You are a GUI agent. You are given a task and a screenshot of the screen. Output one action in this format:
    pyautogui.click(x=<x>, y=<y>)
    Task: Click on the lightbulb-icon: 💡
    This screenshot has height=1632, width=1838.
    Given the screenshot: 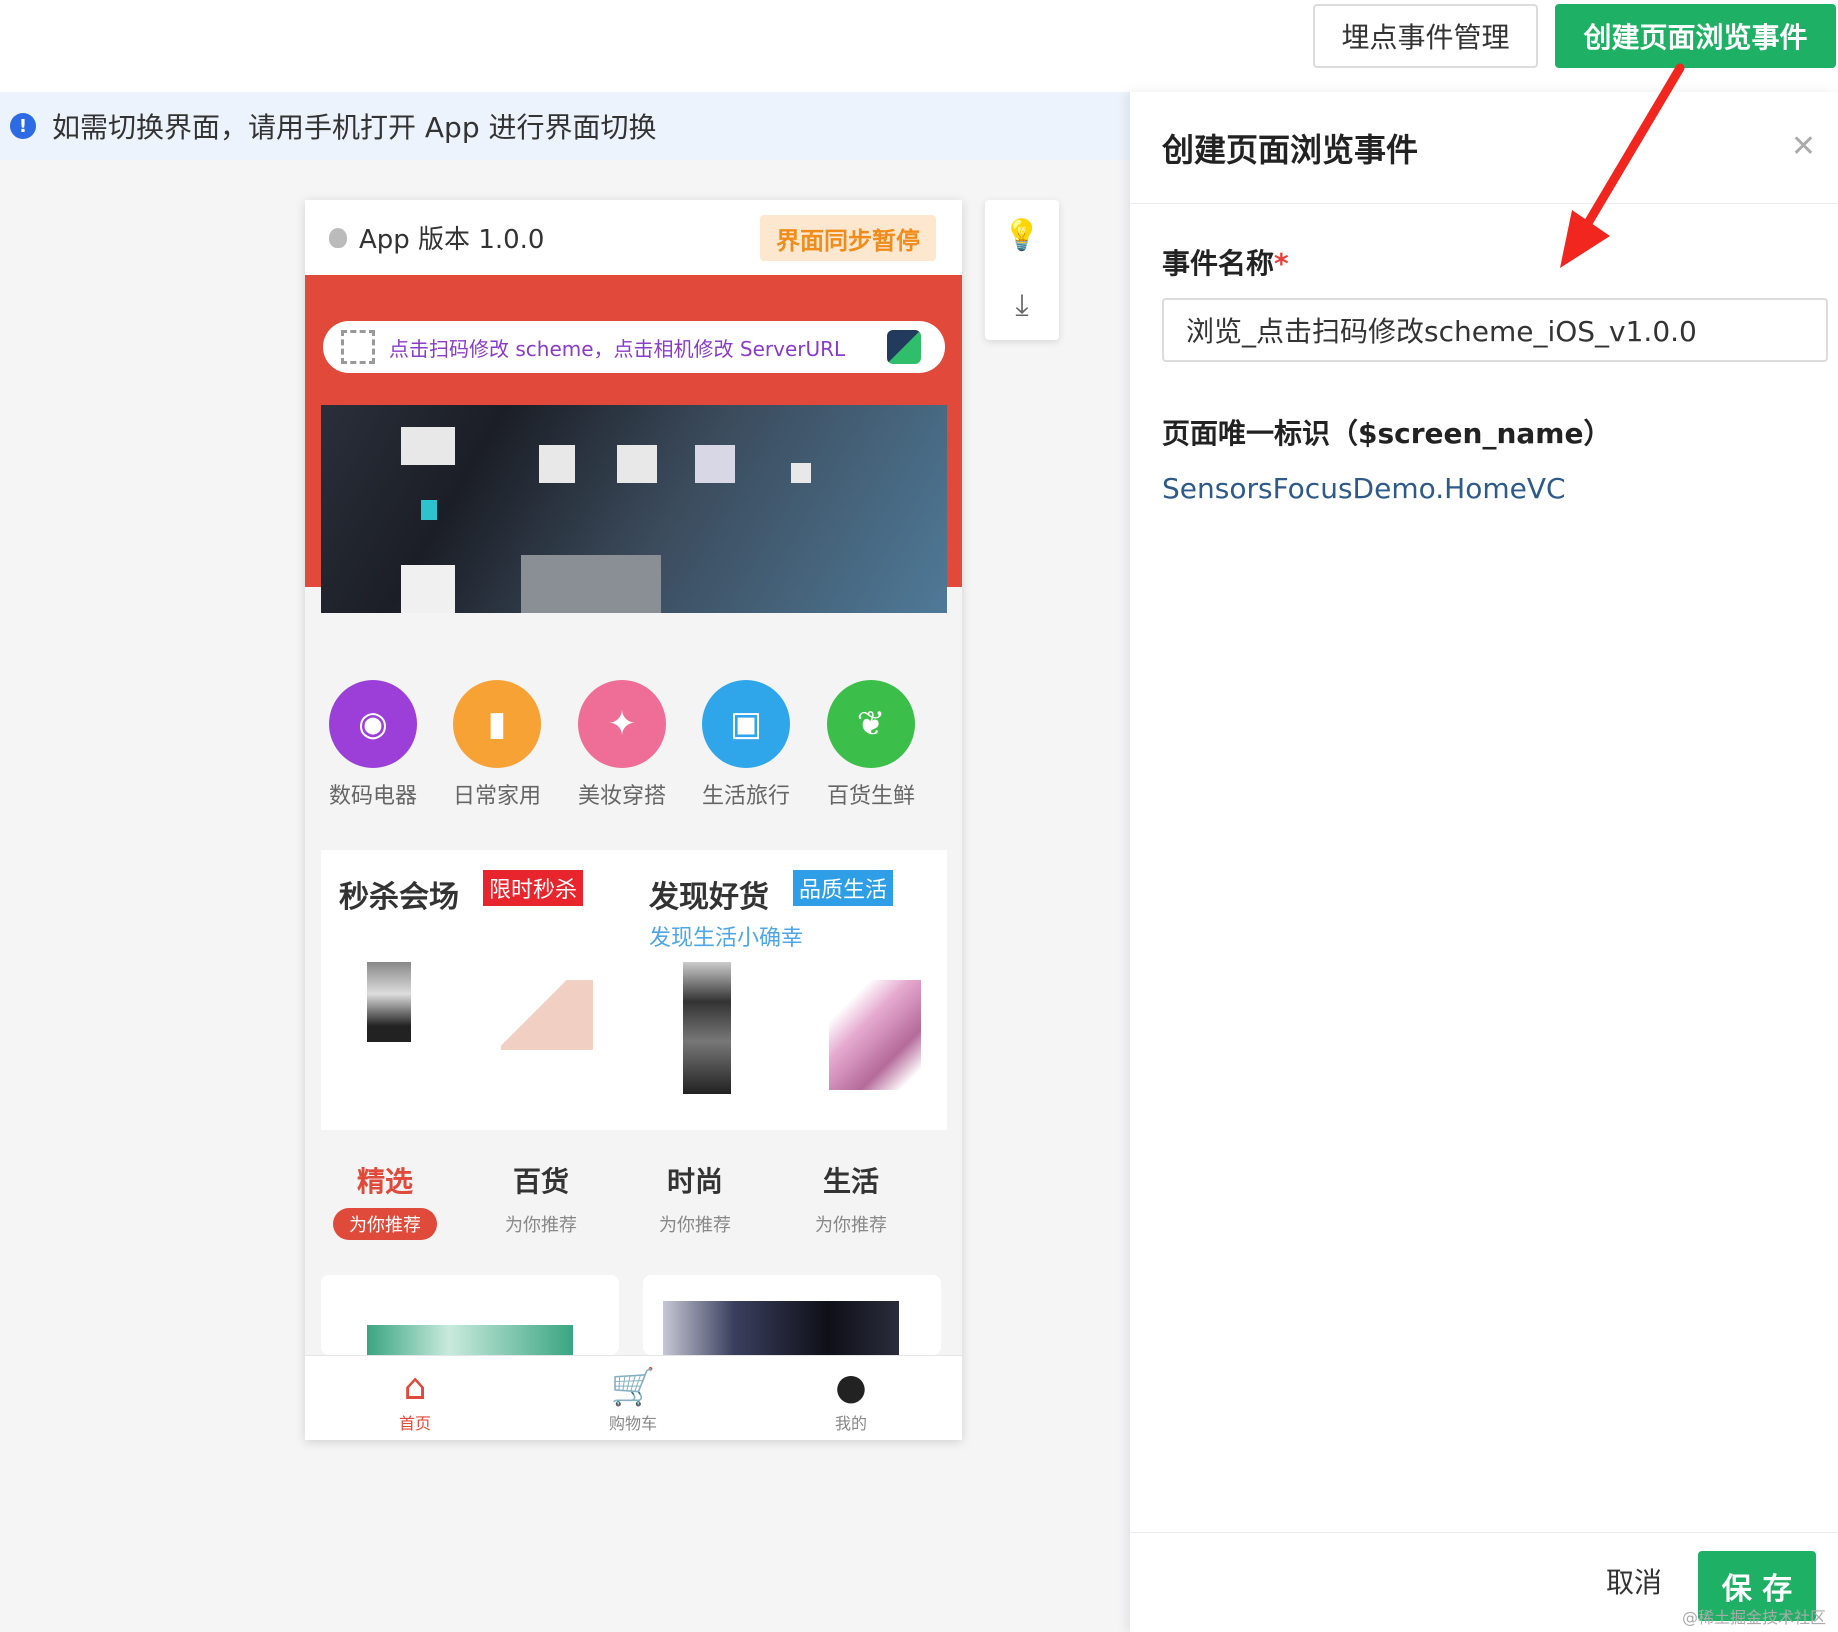 What is the action you would take?
    pyautogui.click(x=1022, y=235)
    